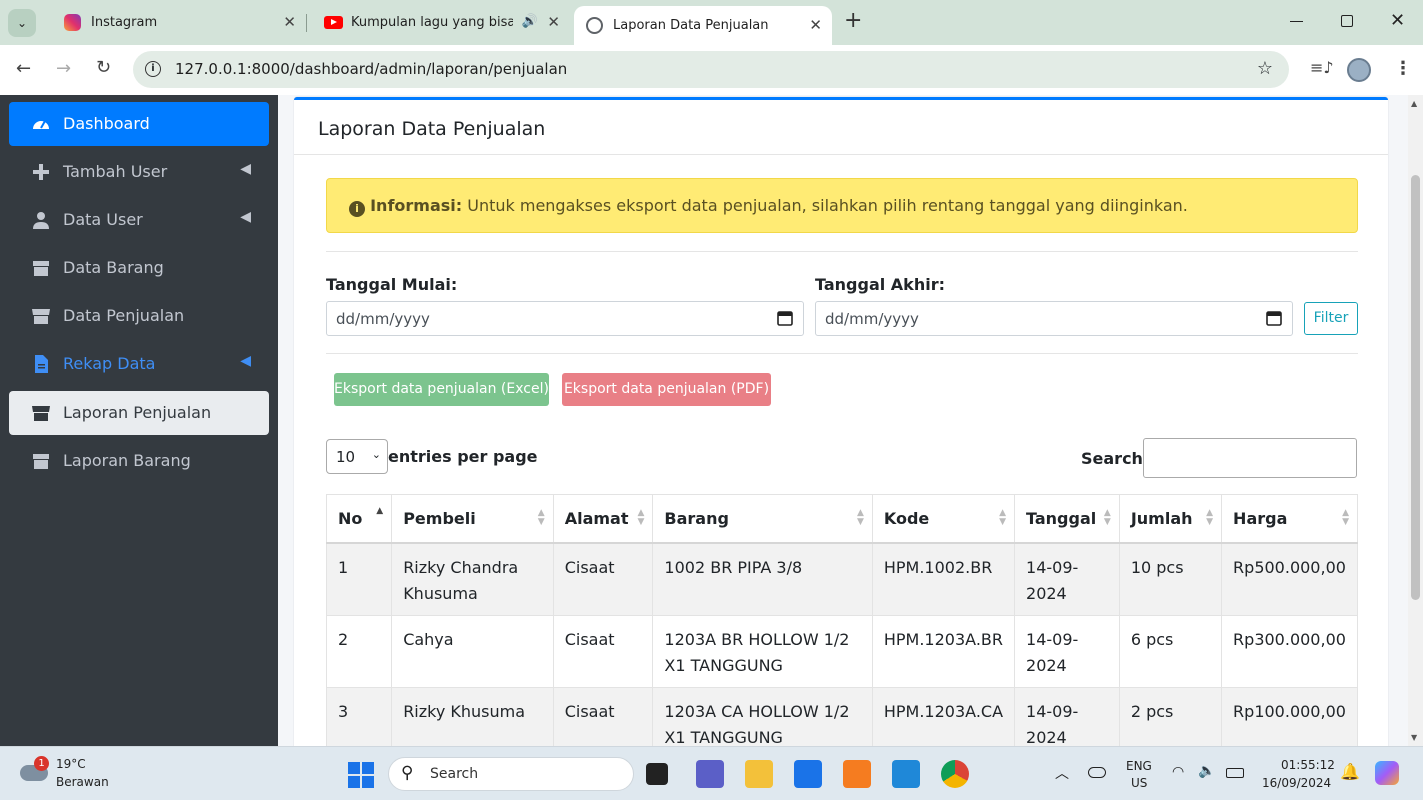 The height and width of the screenshot is (800, 1423). What do you see at coordinates (383, 319) in the screenshot?
I see `start-date-value: dd/mm/yyyy` at bounding box center [383, 319].